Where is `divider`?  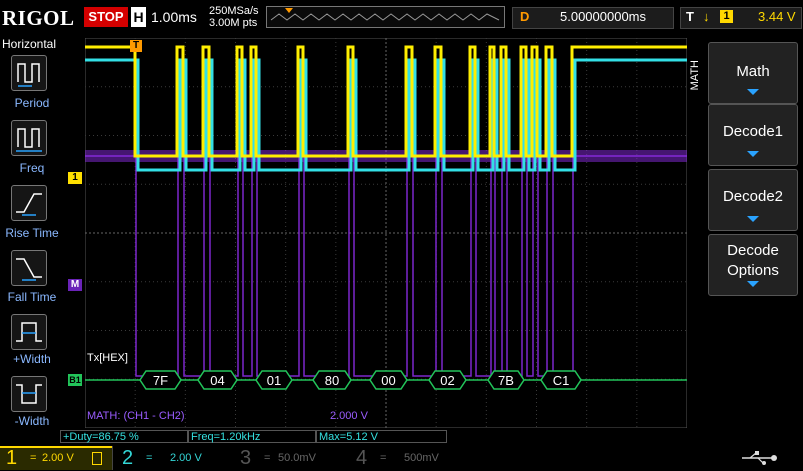
divider is located at coordinates (112, 458).